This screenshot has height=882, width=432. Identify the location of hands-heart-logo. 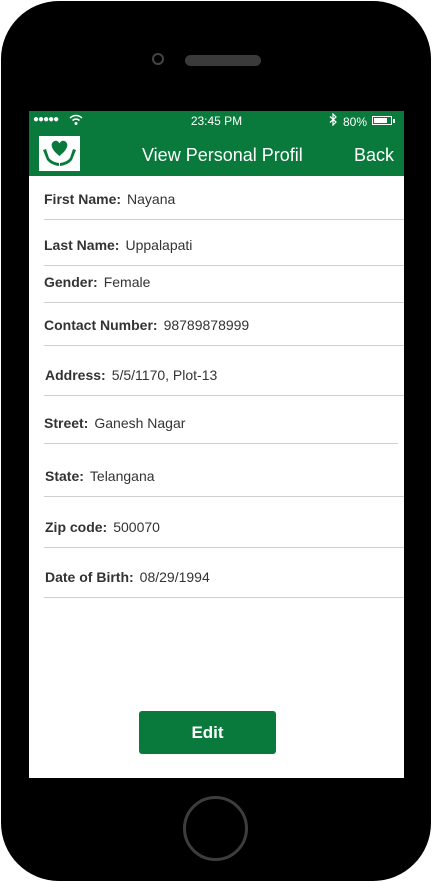
(59, 153).